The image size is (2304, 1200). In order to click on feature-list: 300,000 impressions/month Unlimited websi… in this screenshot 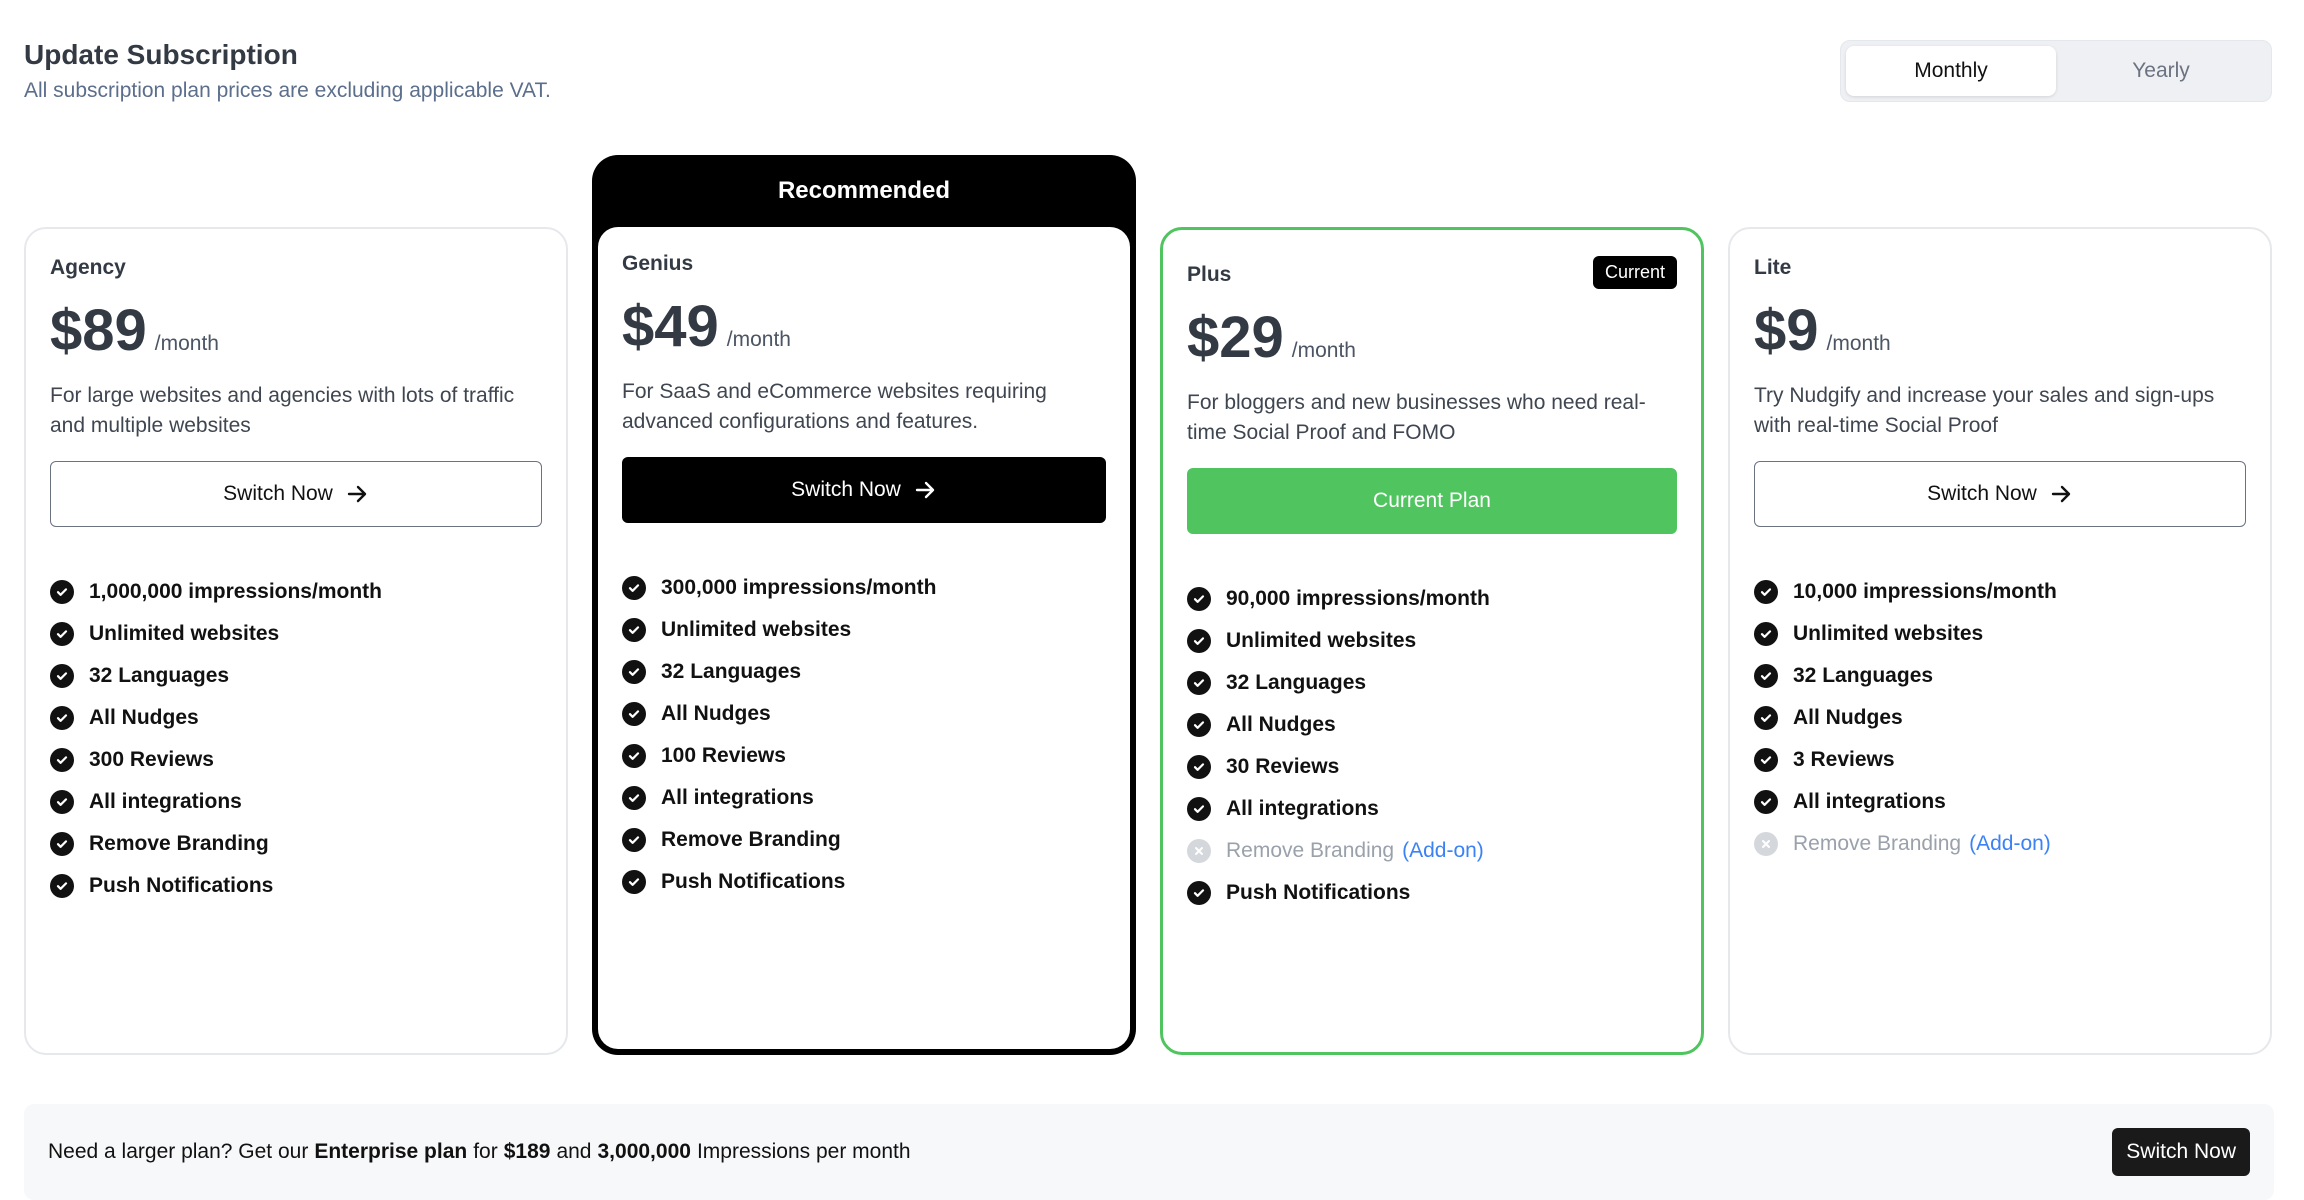, I will do `click(864, 735)`.